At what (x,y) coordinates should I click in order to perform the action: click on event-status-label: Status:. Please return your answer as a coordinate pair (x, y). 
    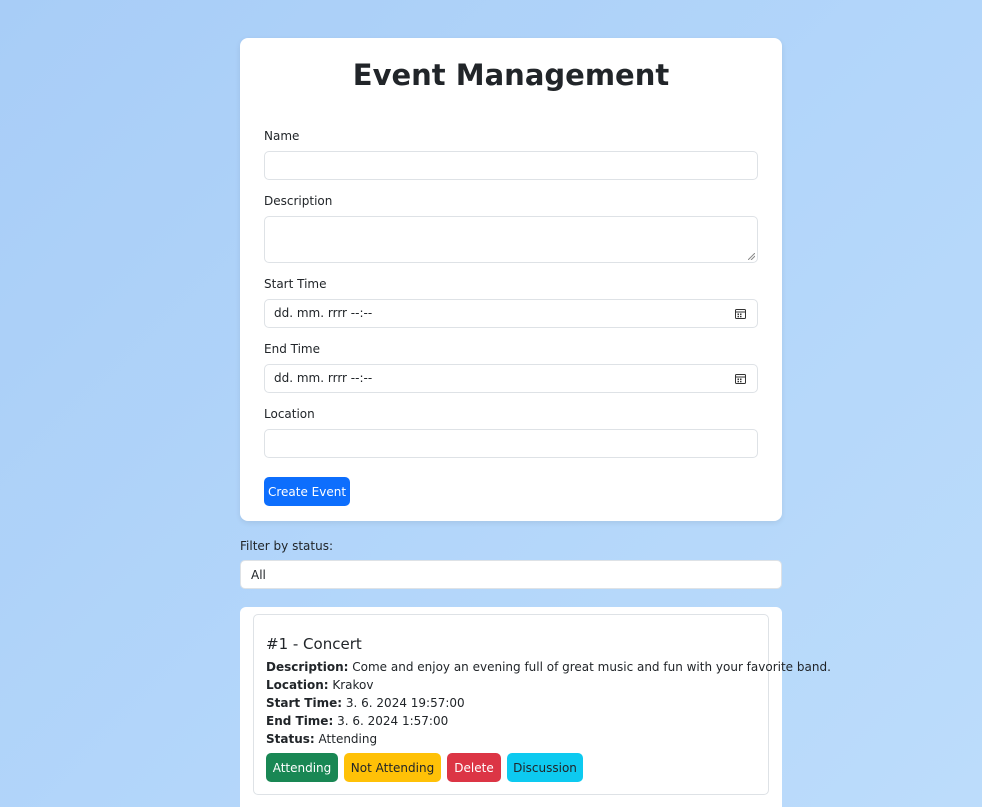
    Looking at the image, I should click on (290, 739).